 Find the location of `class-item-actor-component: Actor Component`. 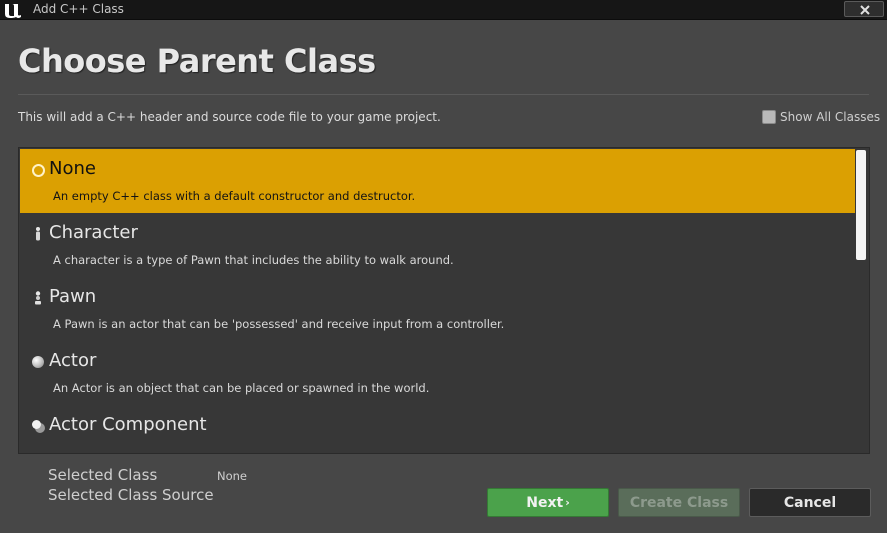

class-item-actor-component: Actor Component is located at coordinates (437, 429).